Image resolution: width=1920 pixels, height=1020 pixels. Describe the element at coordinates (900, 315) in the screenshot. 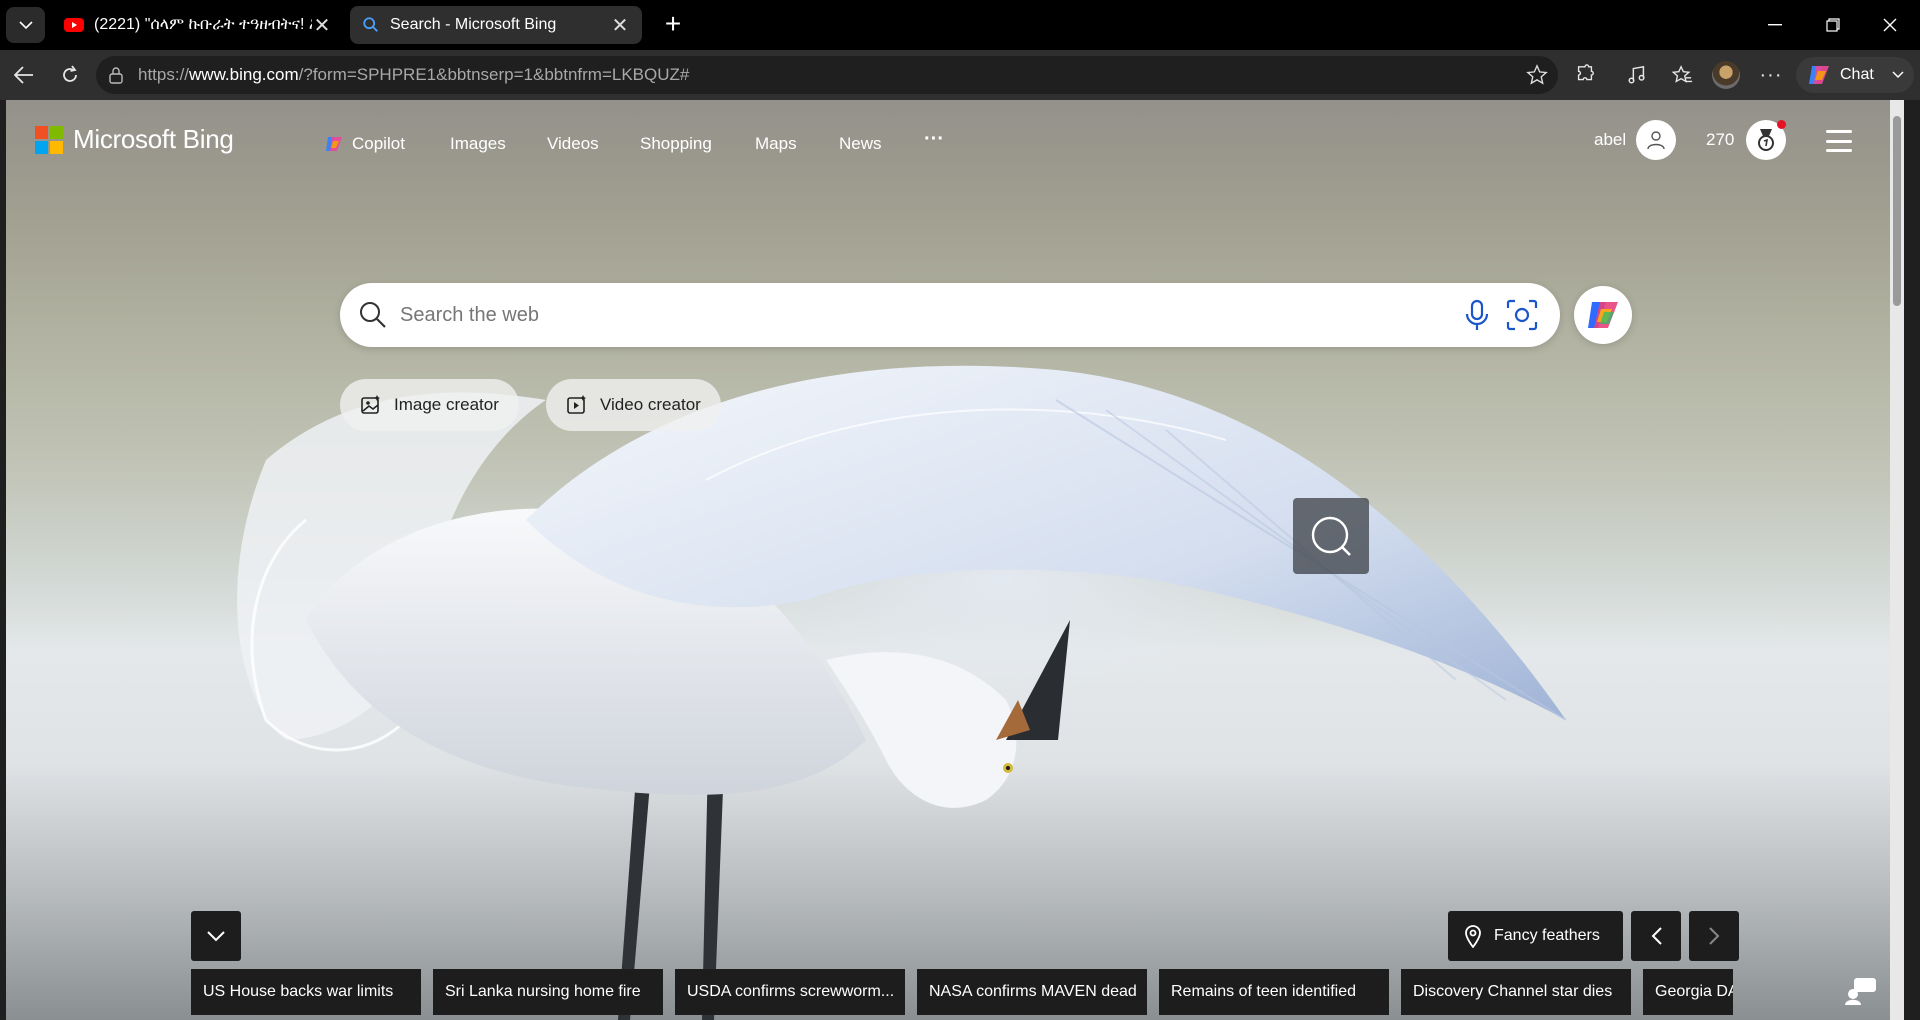

I see `search-input` at that location.